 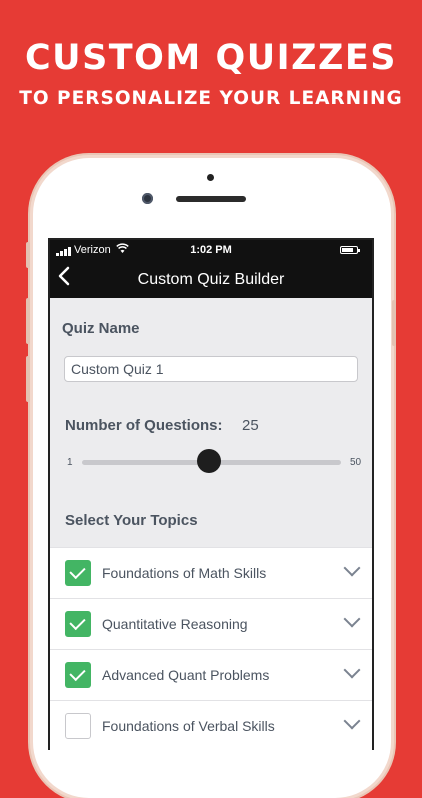 What do you see at coordinates (175, 624) in the screenshot?
I see `topic-label: Quantitative Reasoning` at bounding box center [175, 624].